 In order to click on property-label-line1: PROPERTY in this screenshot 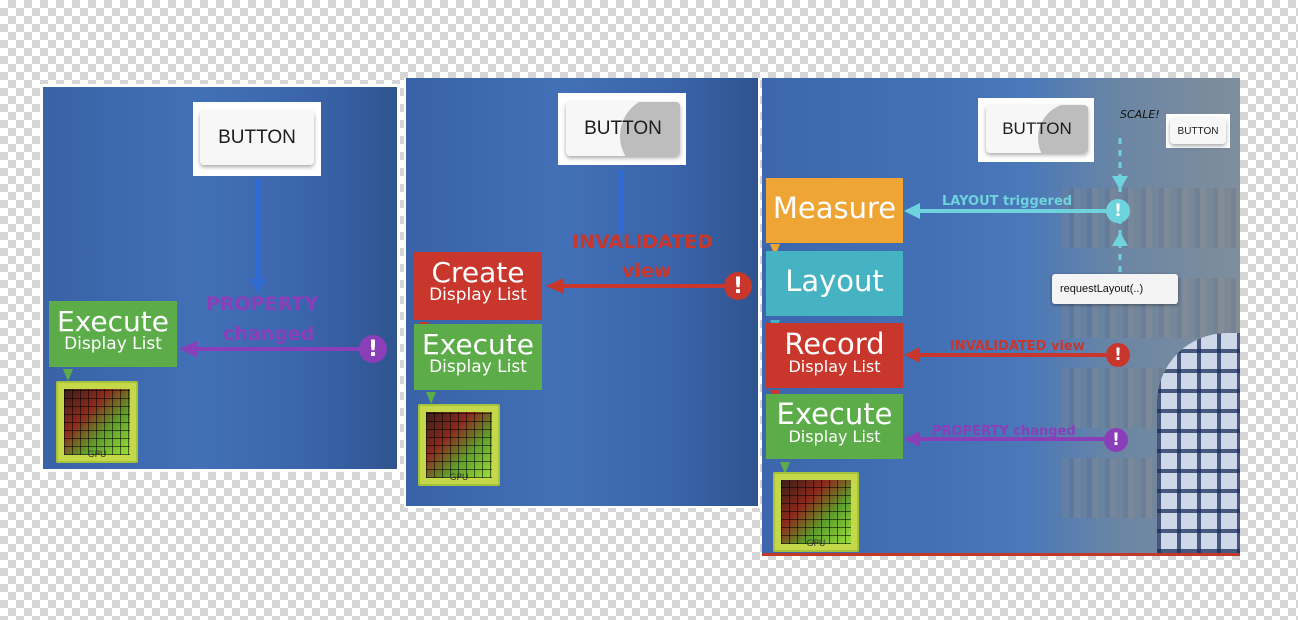, I will do `click(262, 304)`.